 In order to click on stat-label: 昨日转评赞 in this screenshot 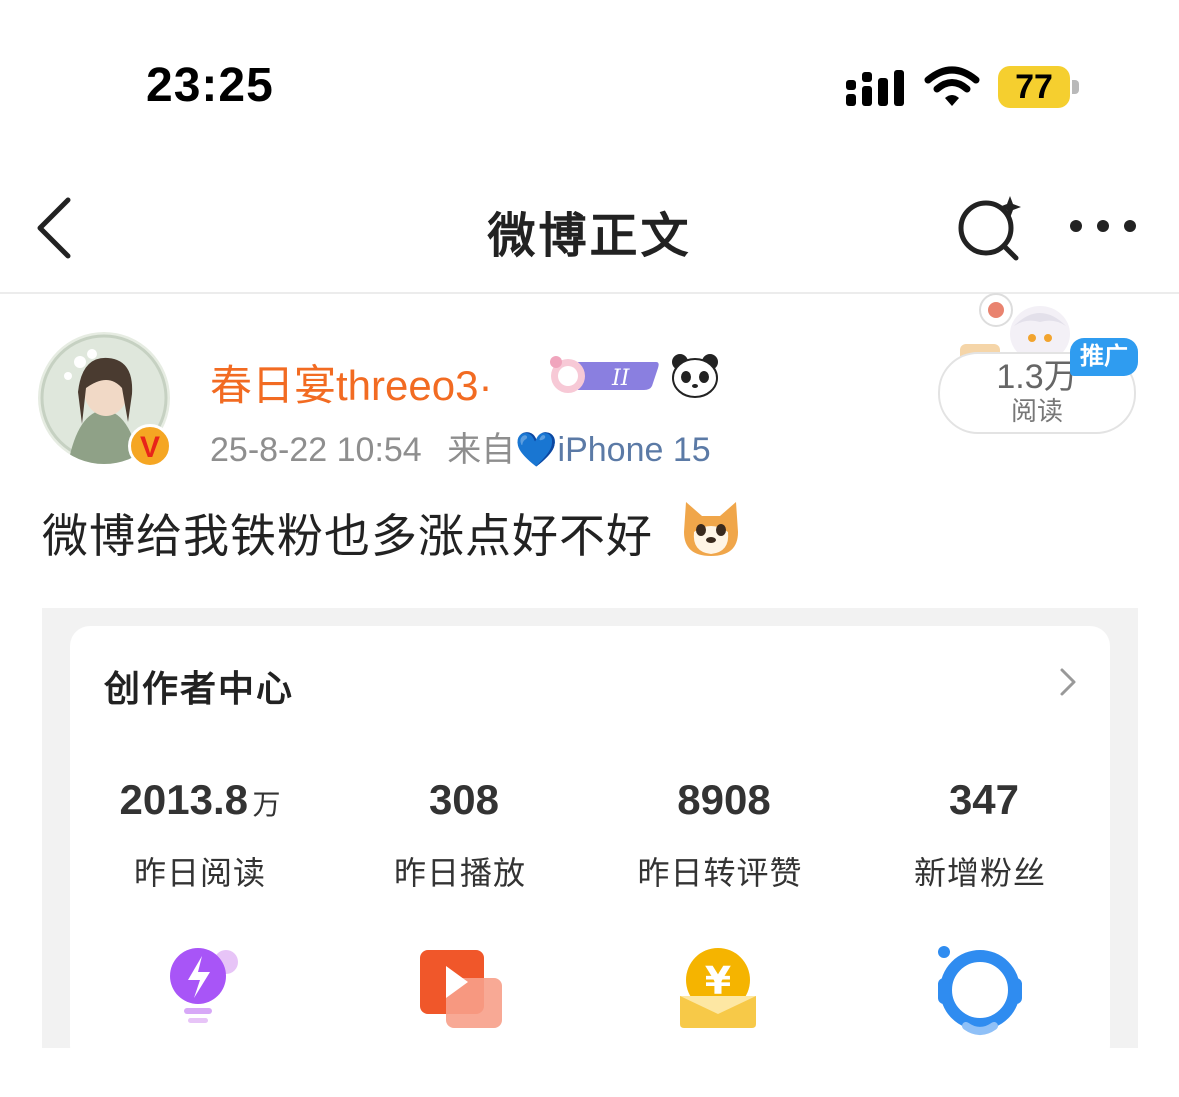, I will do `click(720, 873)`.